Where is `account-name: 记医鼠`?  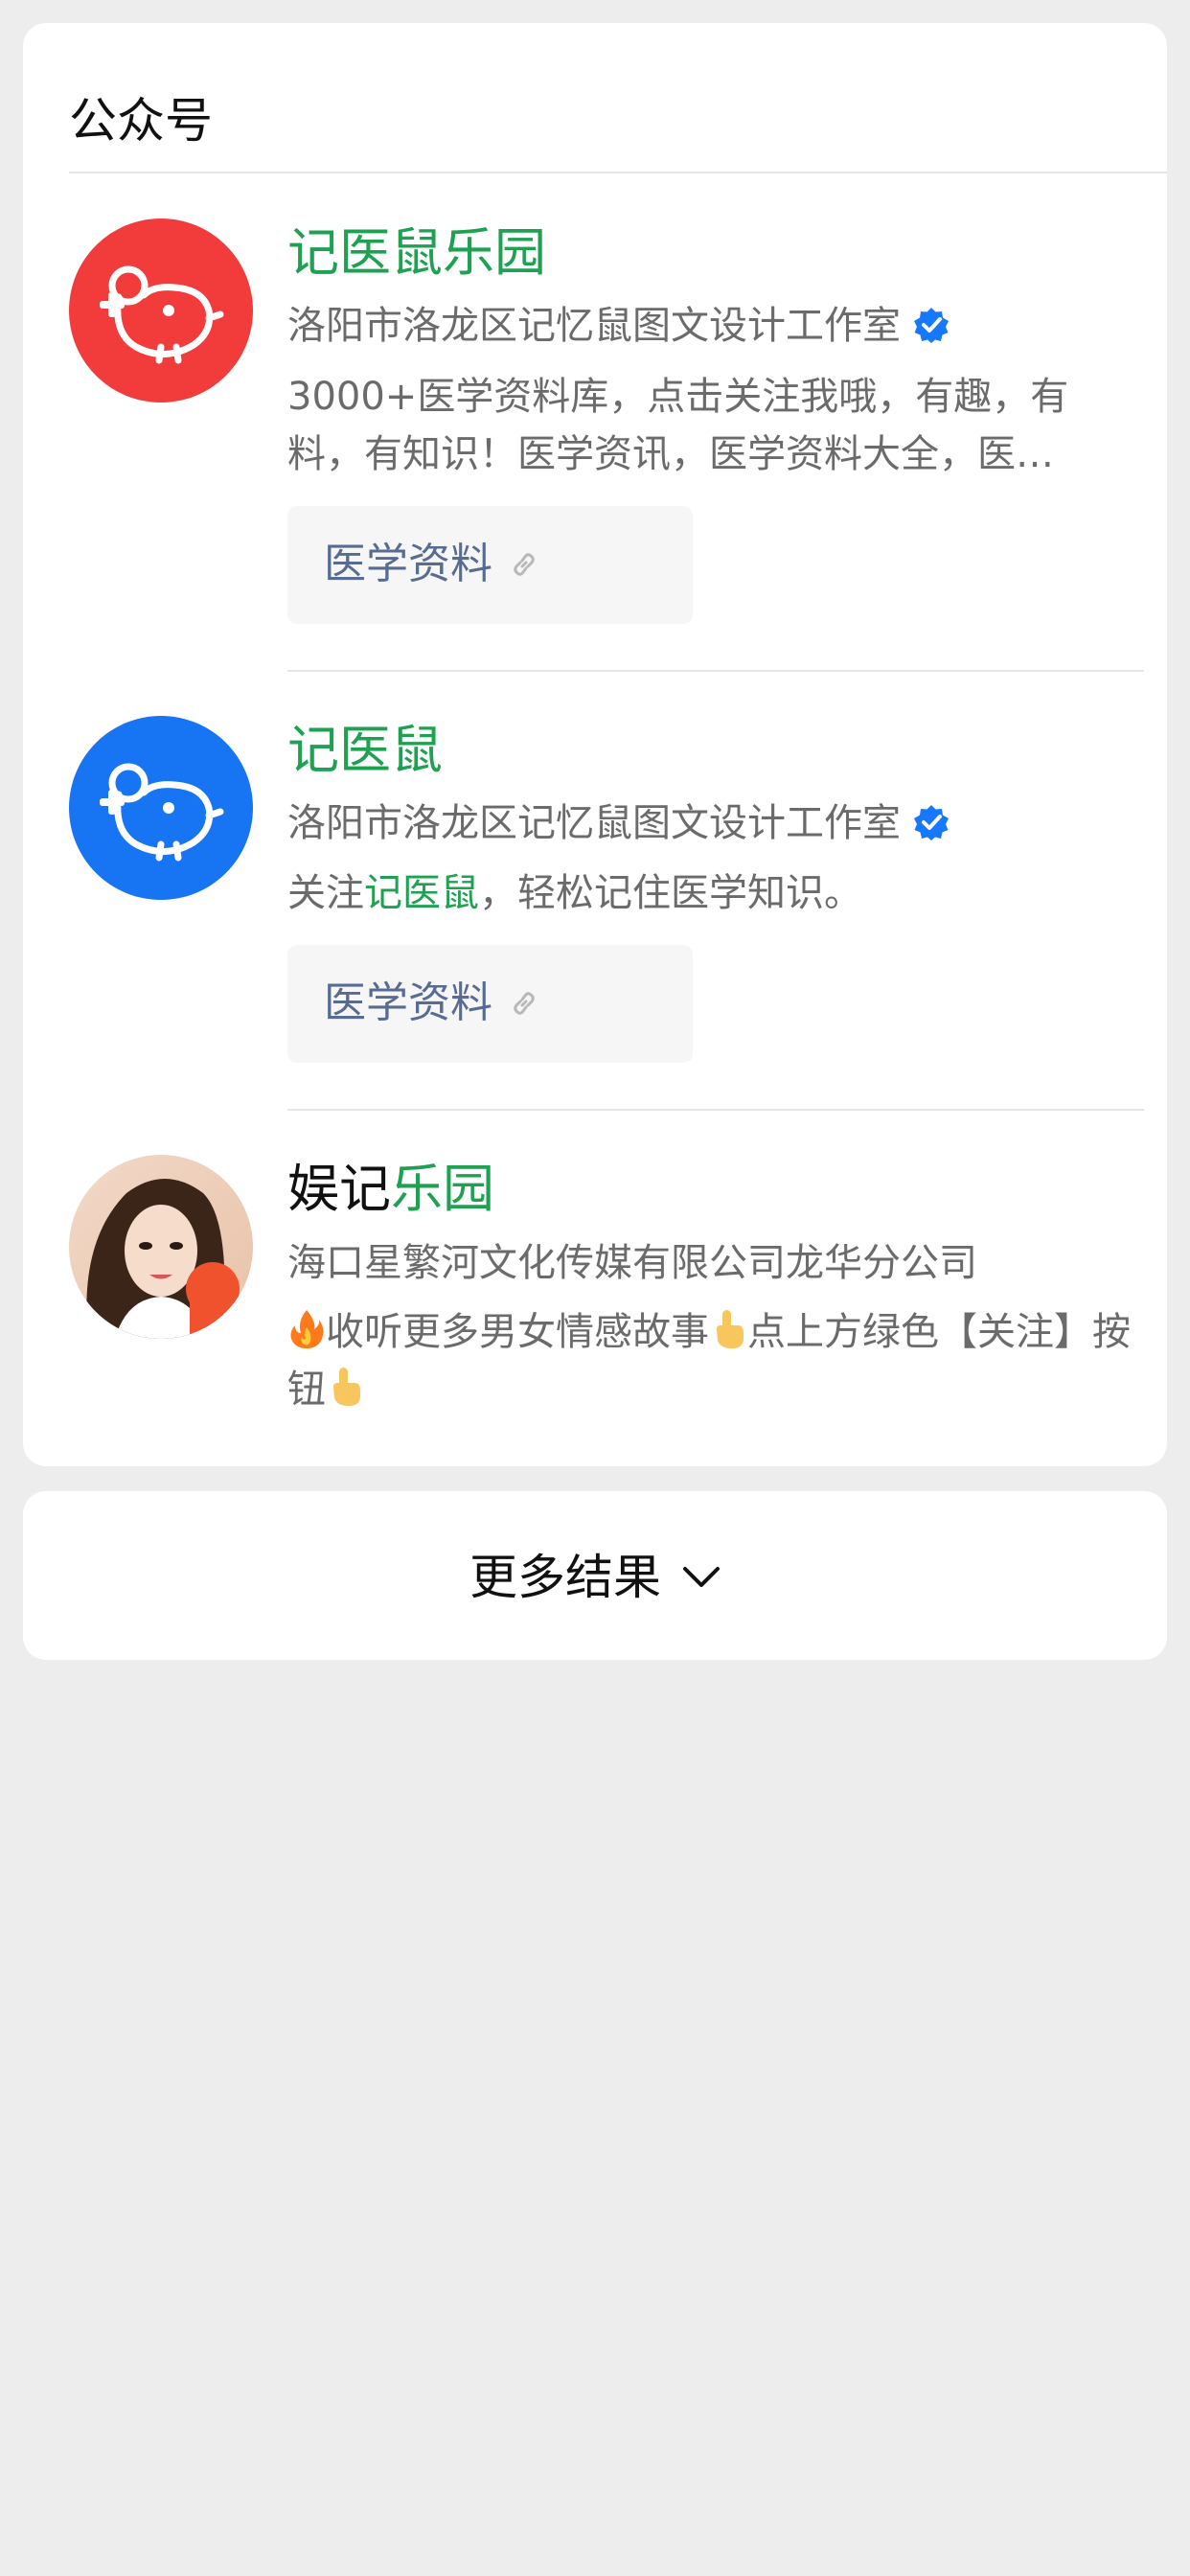 account-name: 记医鼠 is located at coordinates (365, 750).